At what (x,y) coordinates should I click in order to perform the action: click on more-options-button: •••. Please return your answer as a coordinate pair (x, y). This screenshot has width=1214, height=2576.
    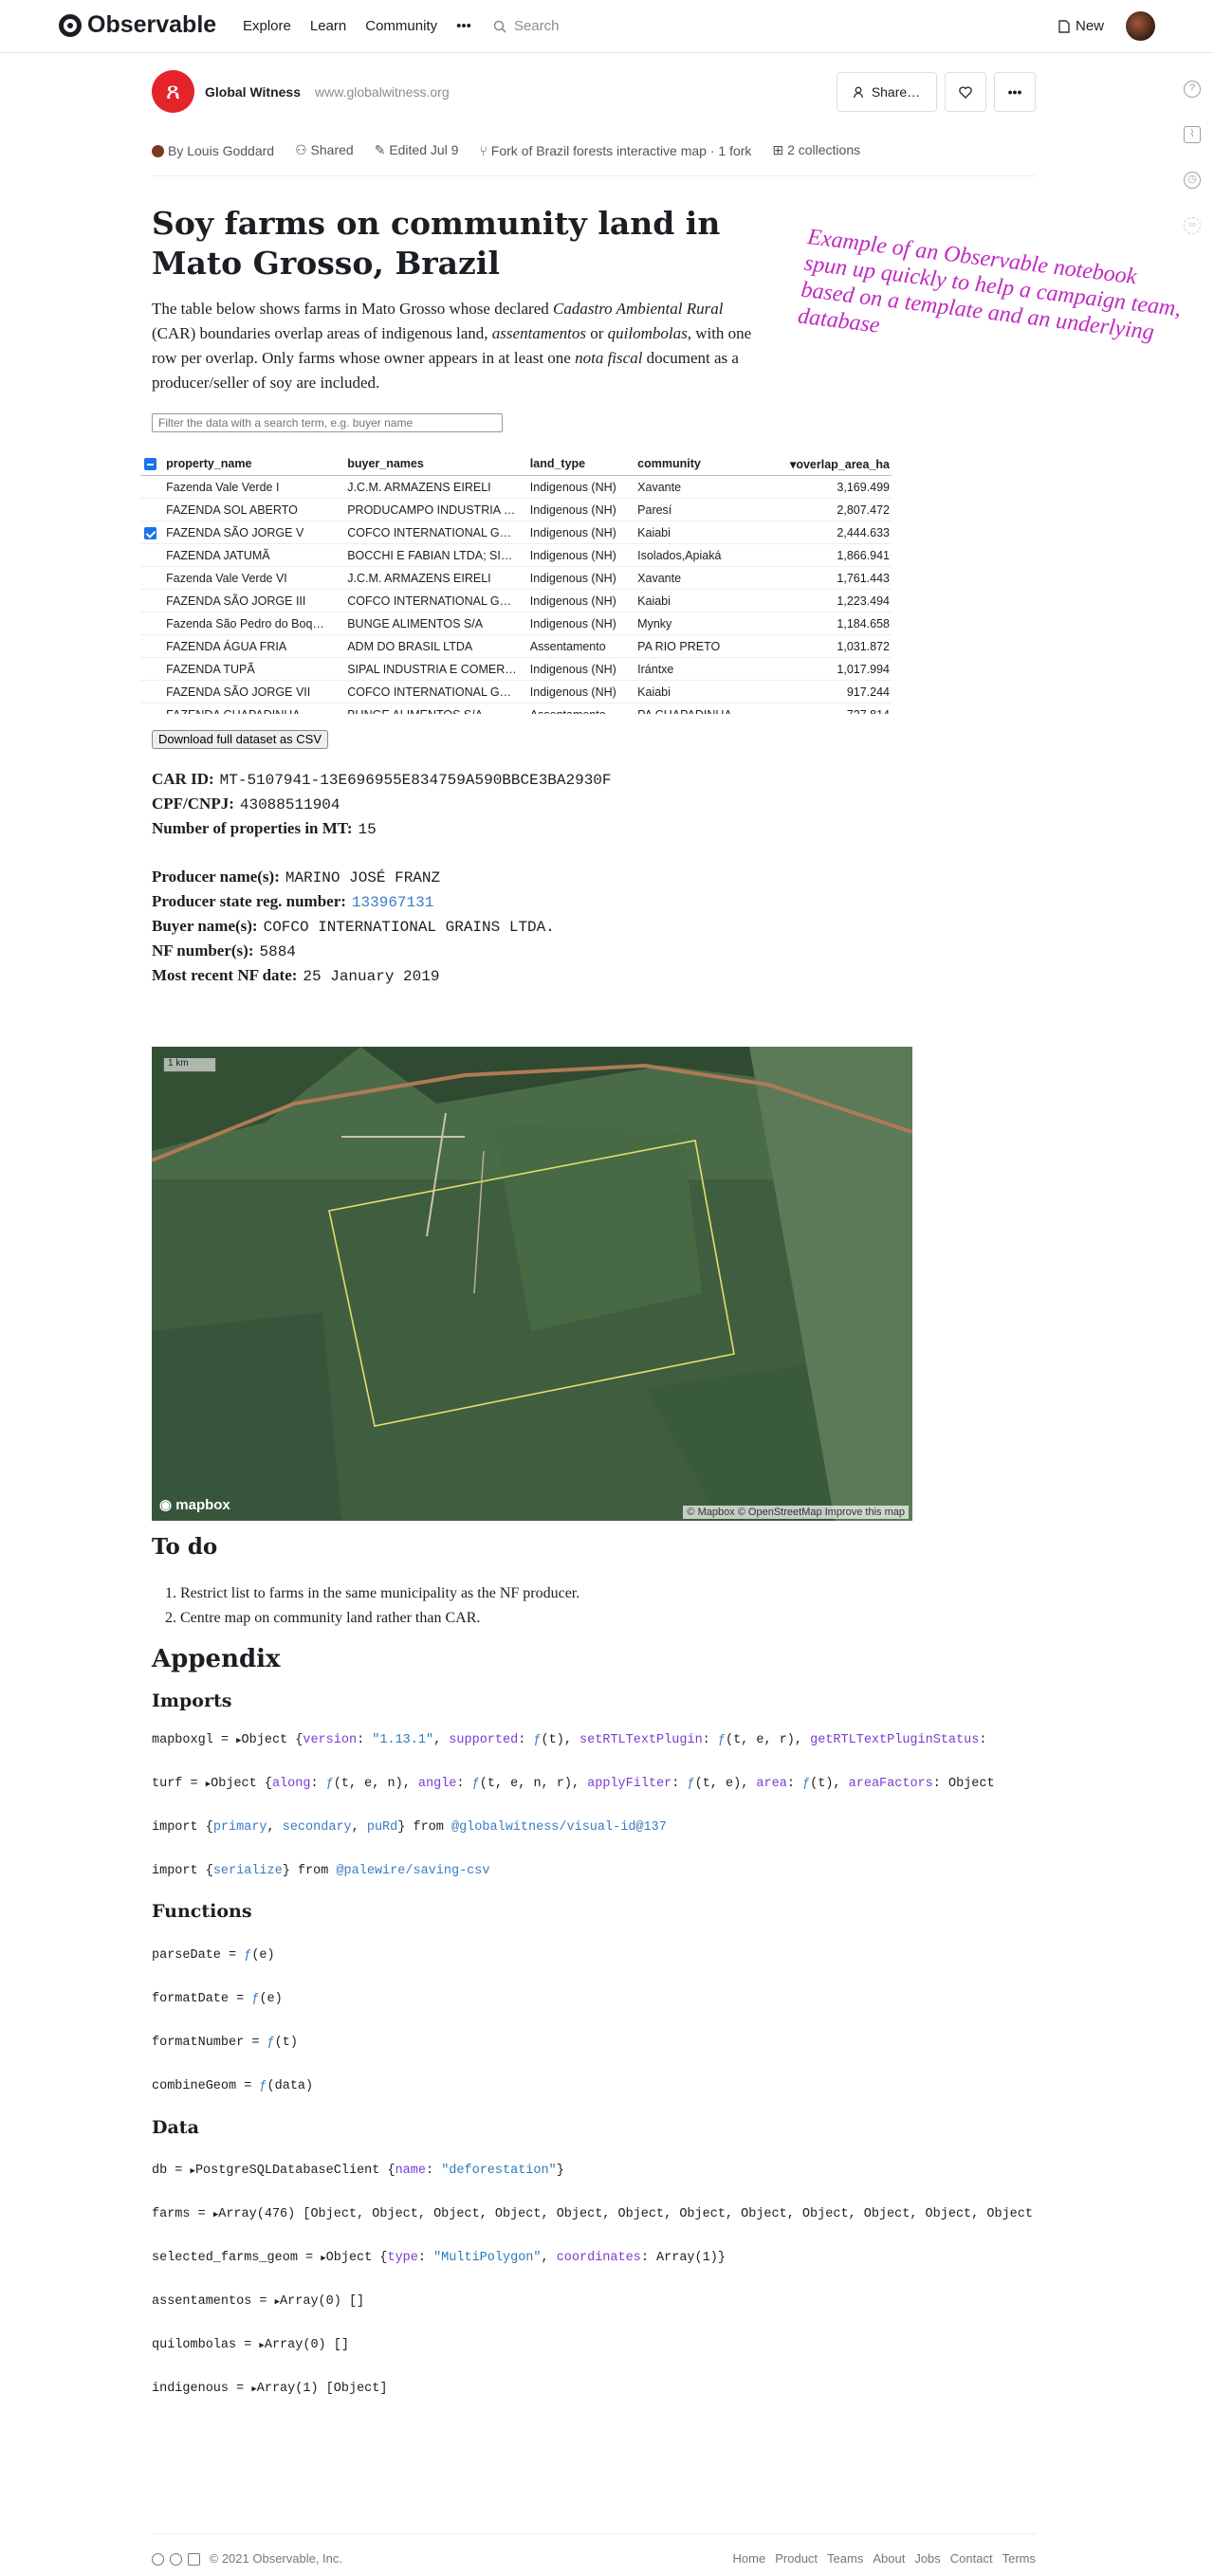
    Looking at the image, I should click on (1015, 92).